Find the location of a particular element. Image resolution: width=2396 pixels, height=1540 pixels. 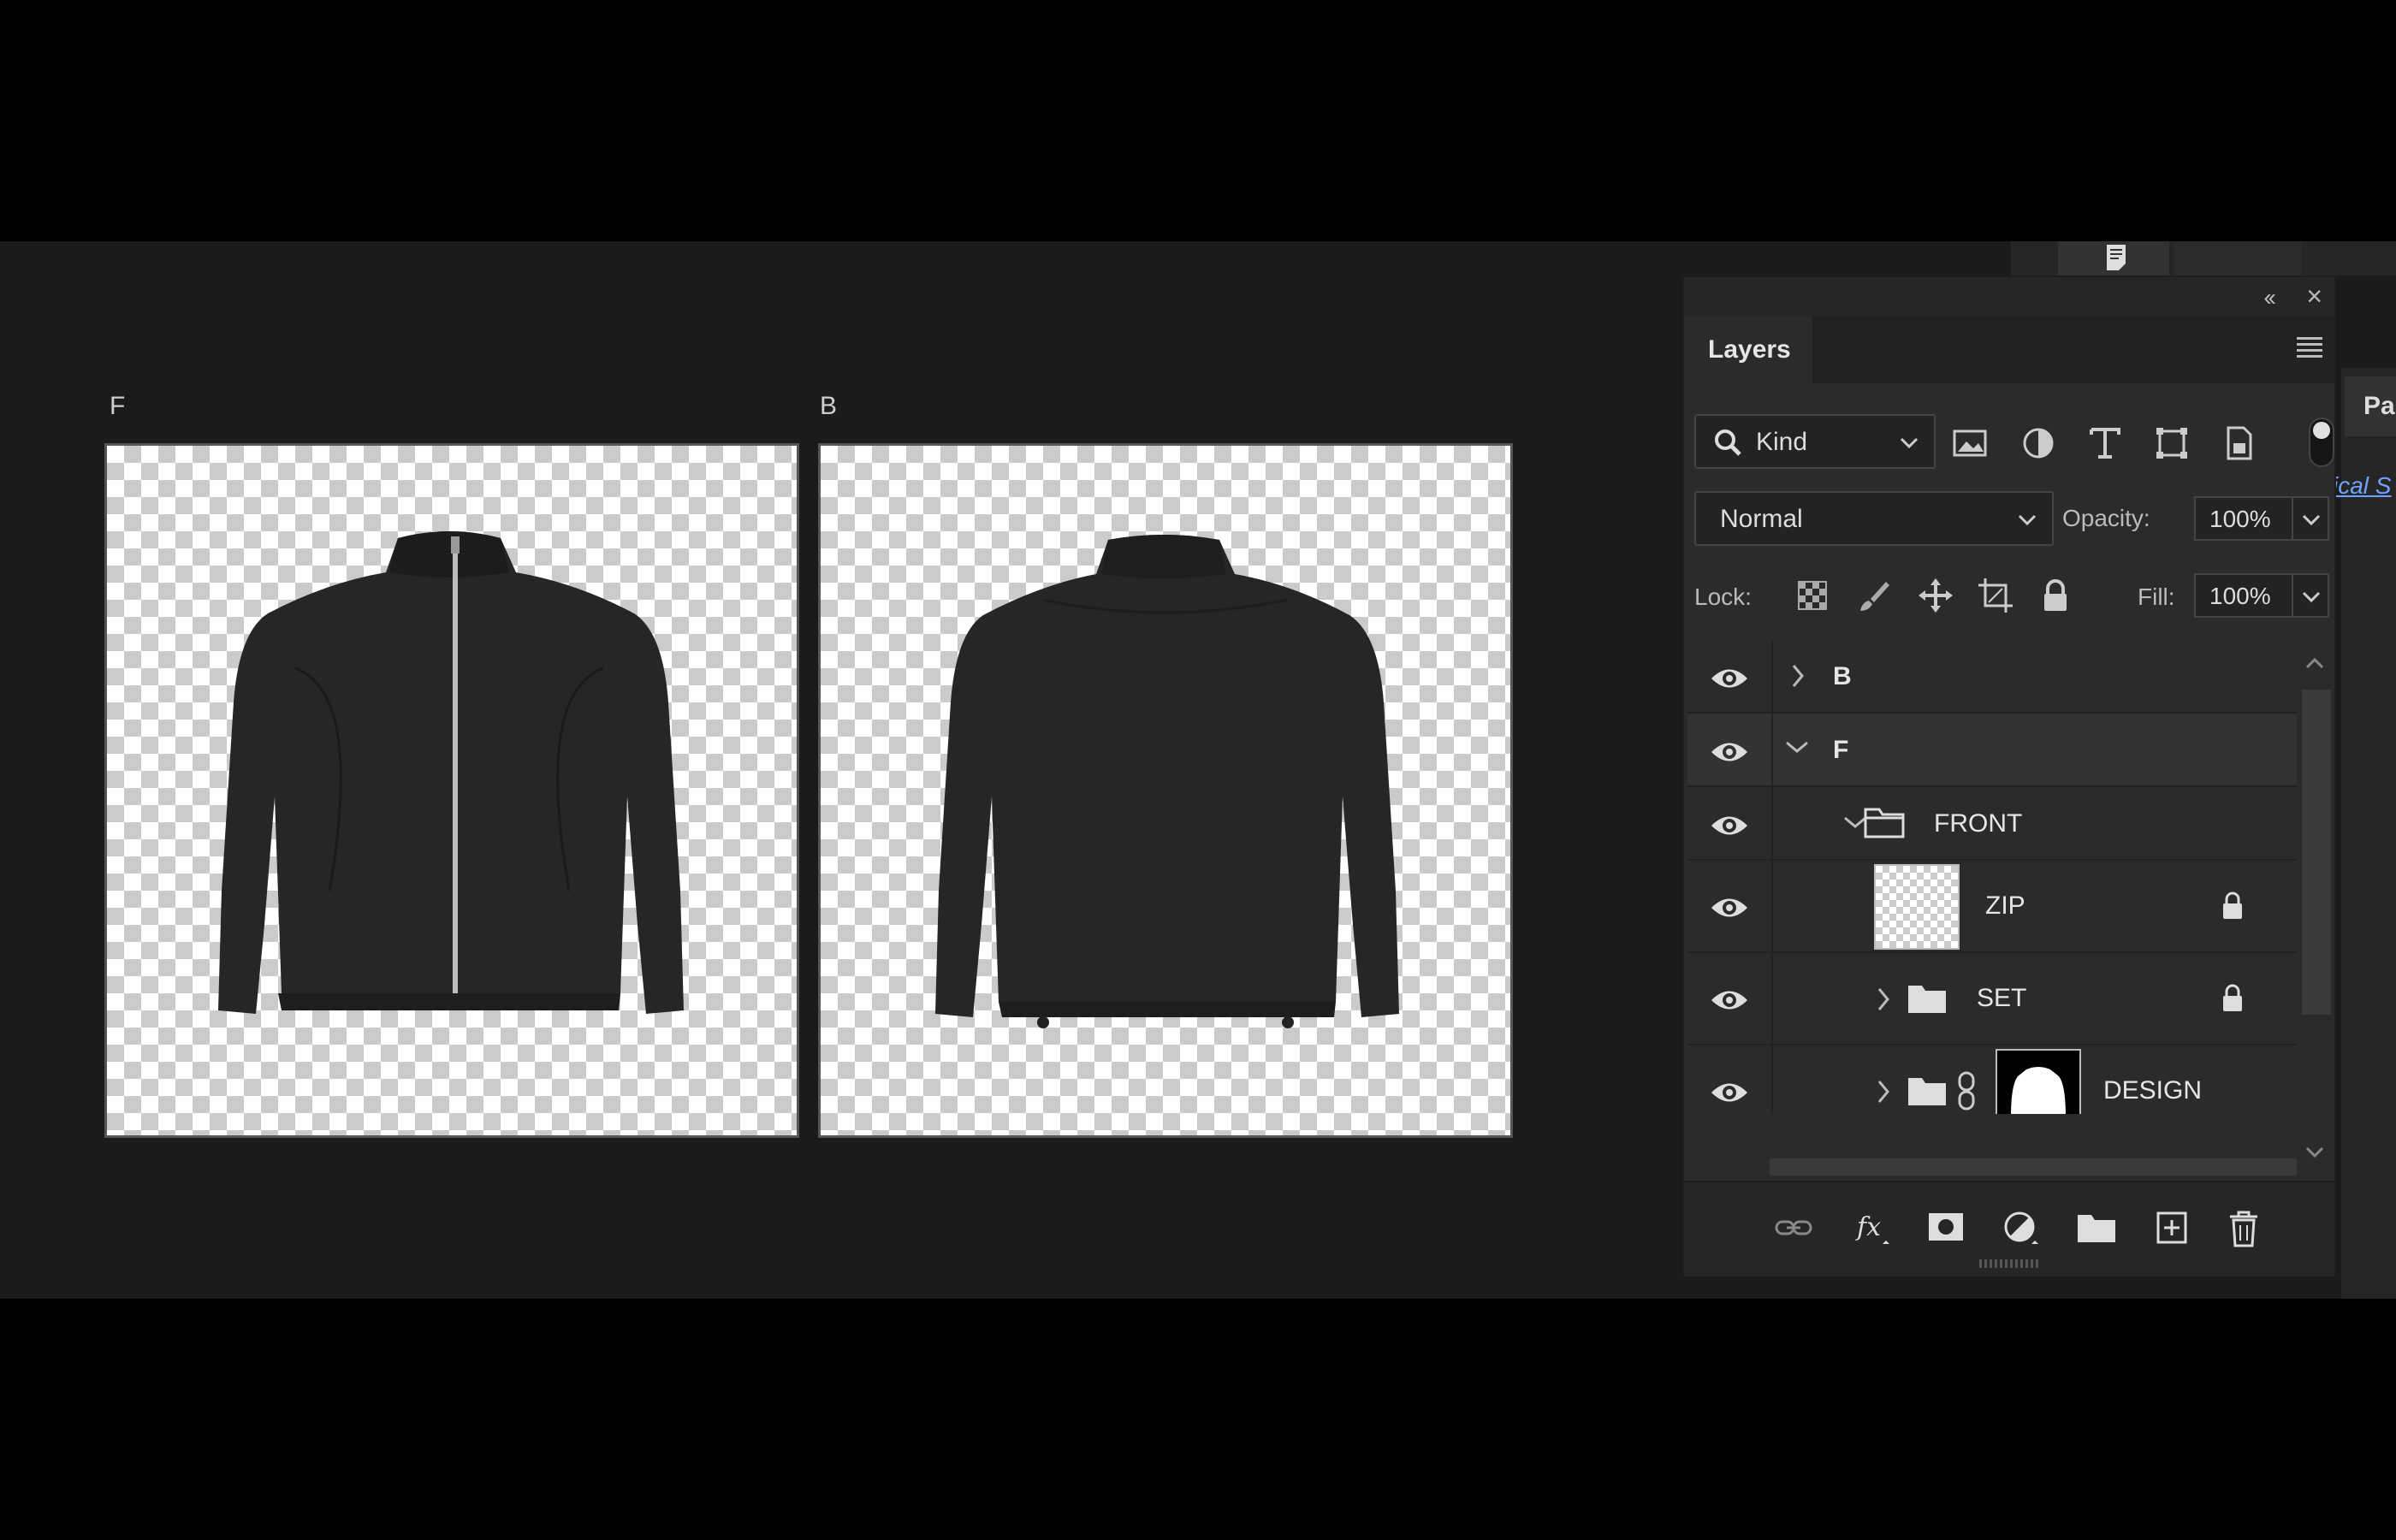

panel-tab-bar: Layers is located at coordinates (2009, 350).